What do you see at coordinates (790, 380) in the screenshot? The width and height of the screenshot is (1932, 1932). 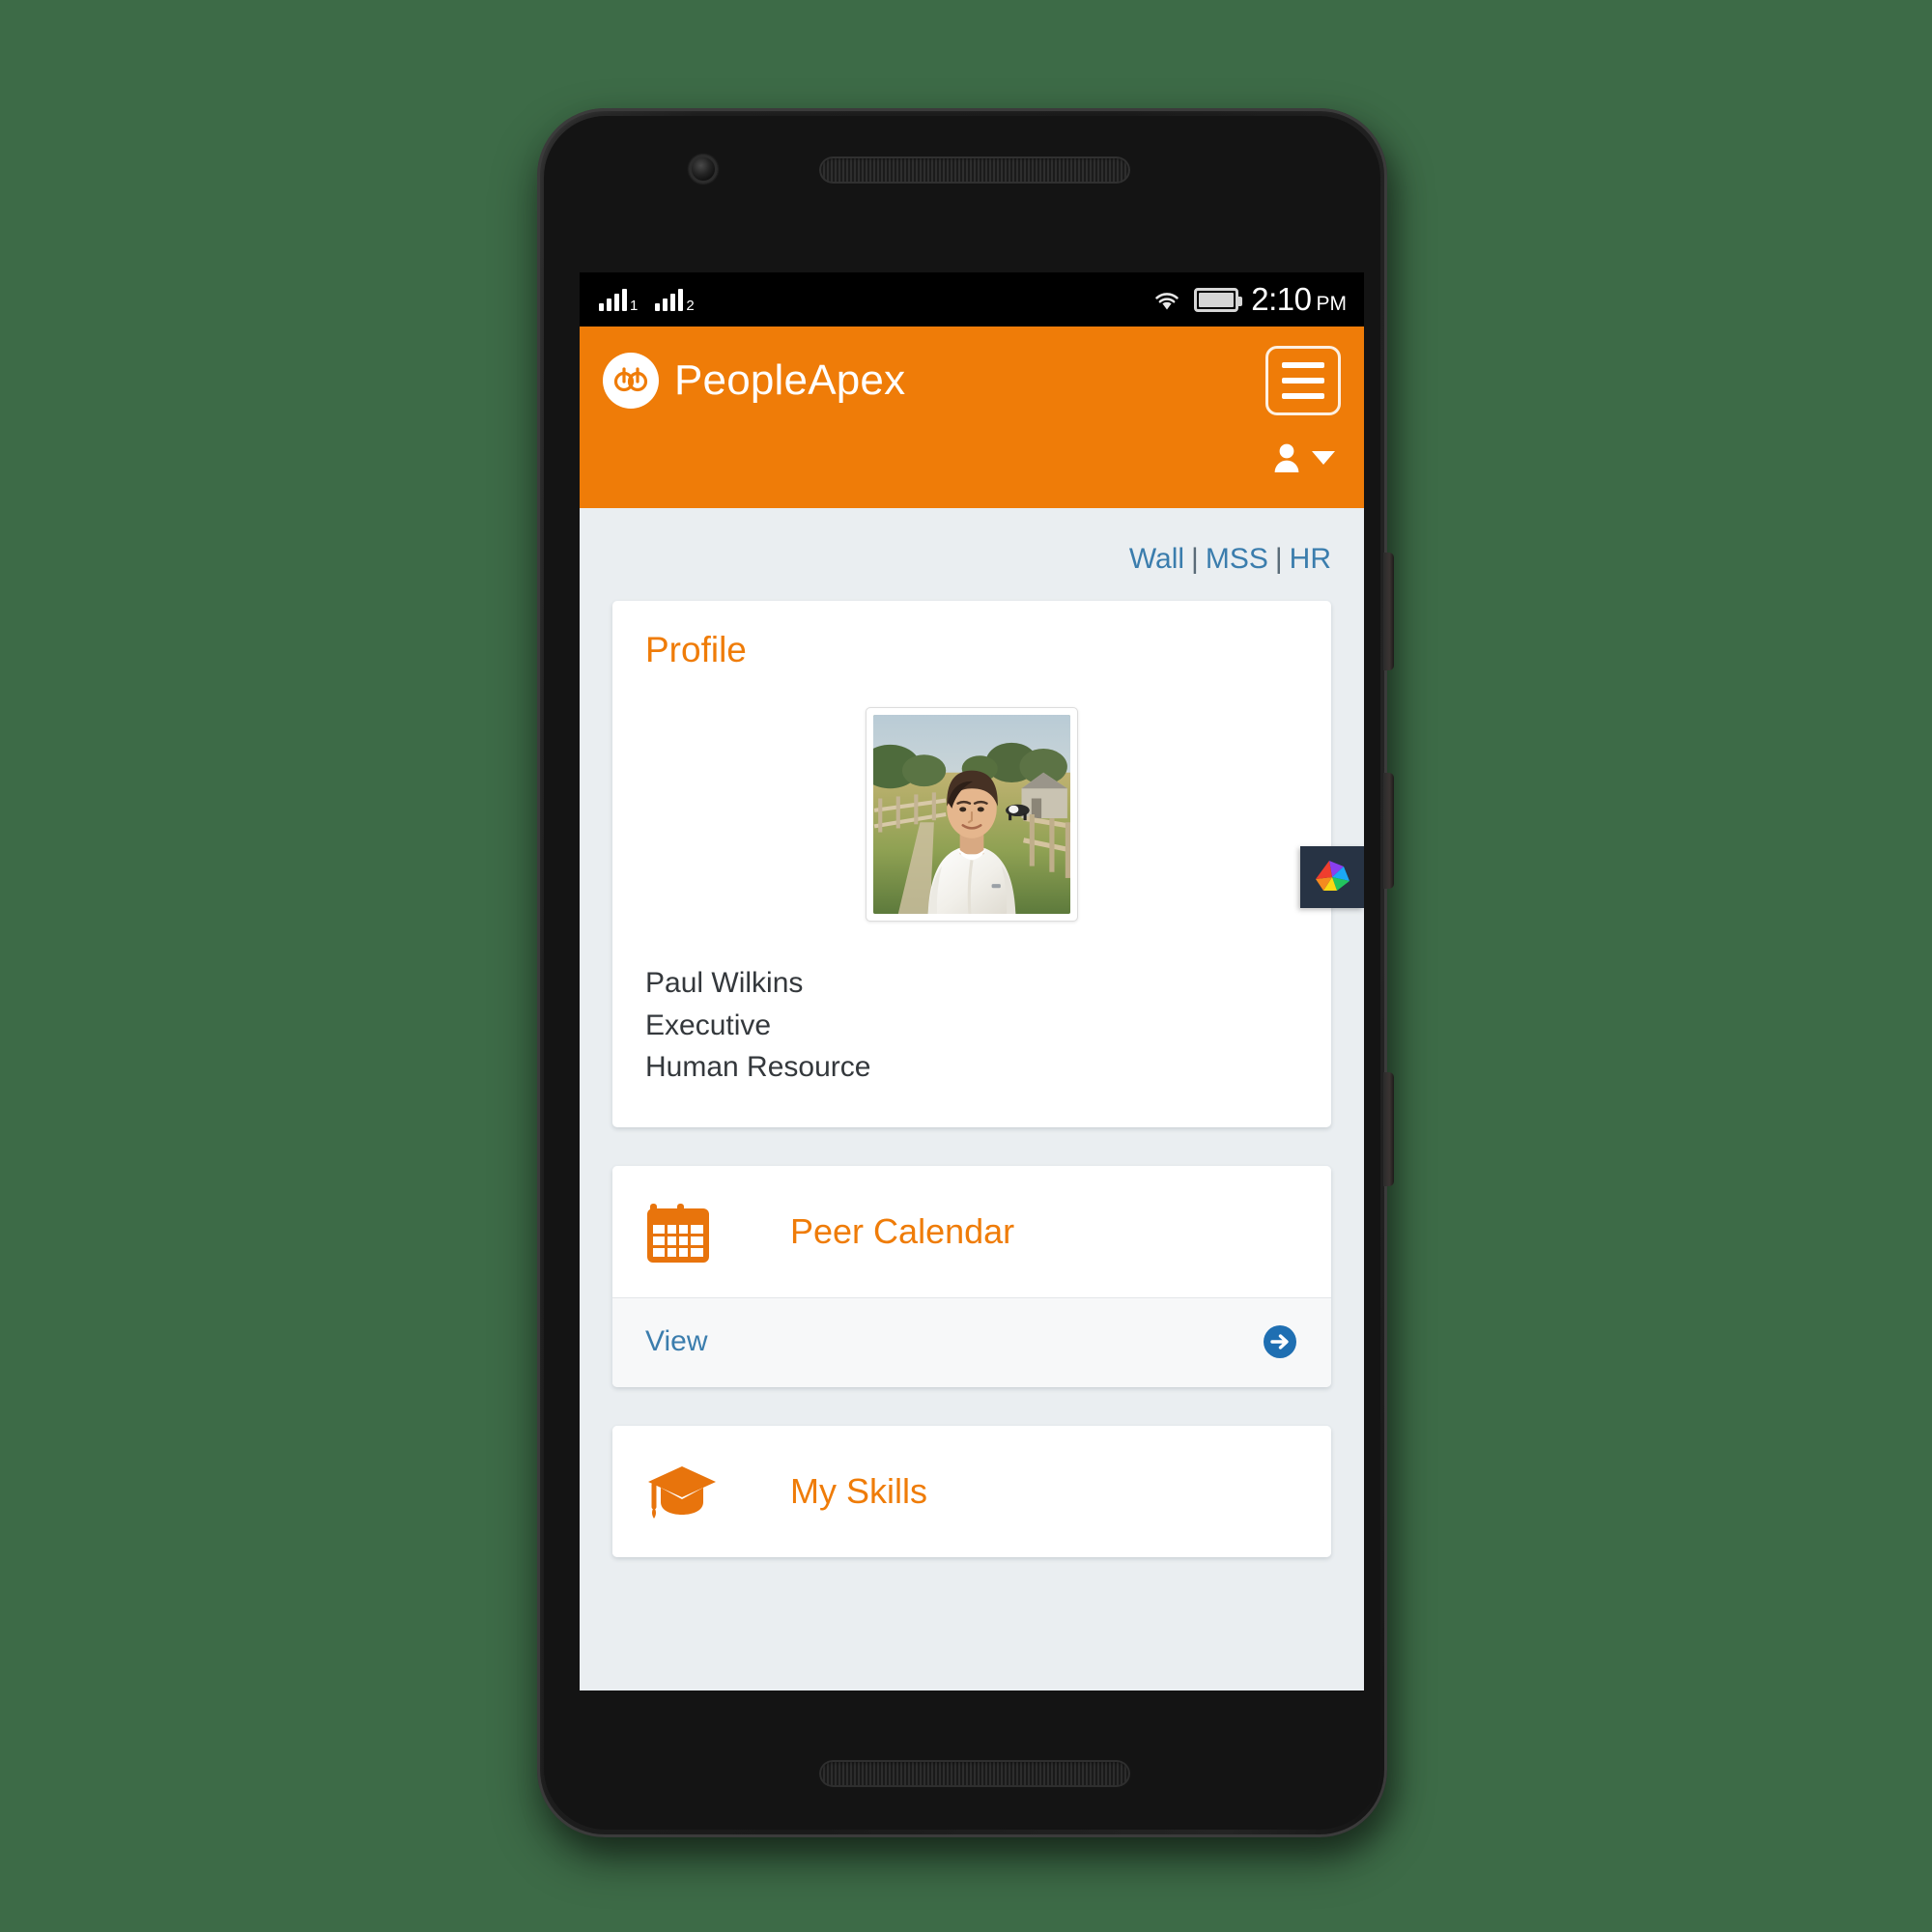 I see `brand-name: PeopleApex` at bounding box center [790, 380].